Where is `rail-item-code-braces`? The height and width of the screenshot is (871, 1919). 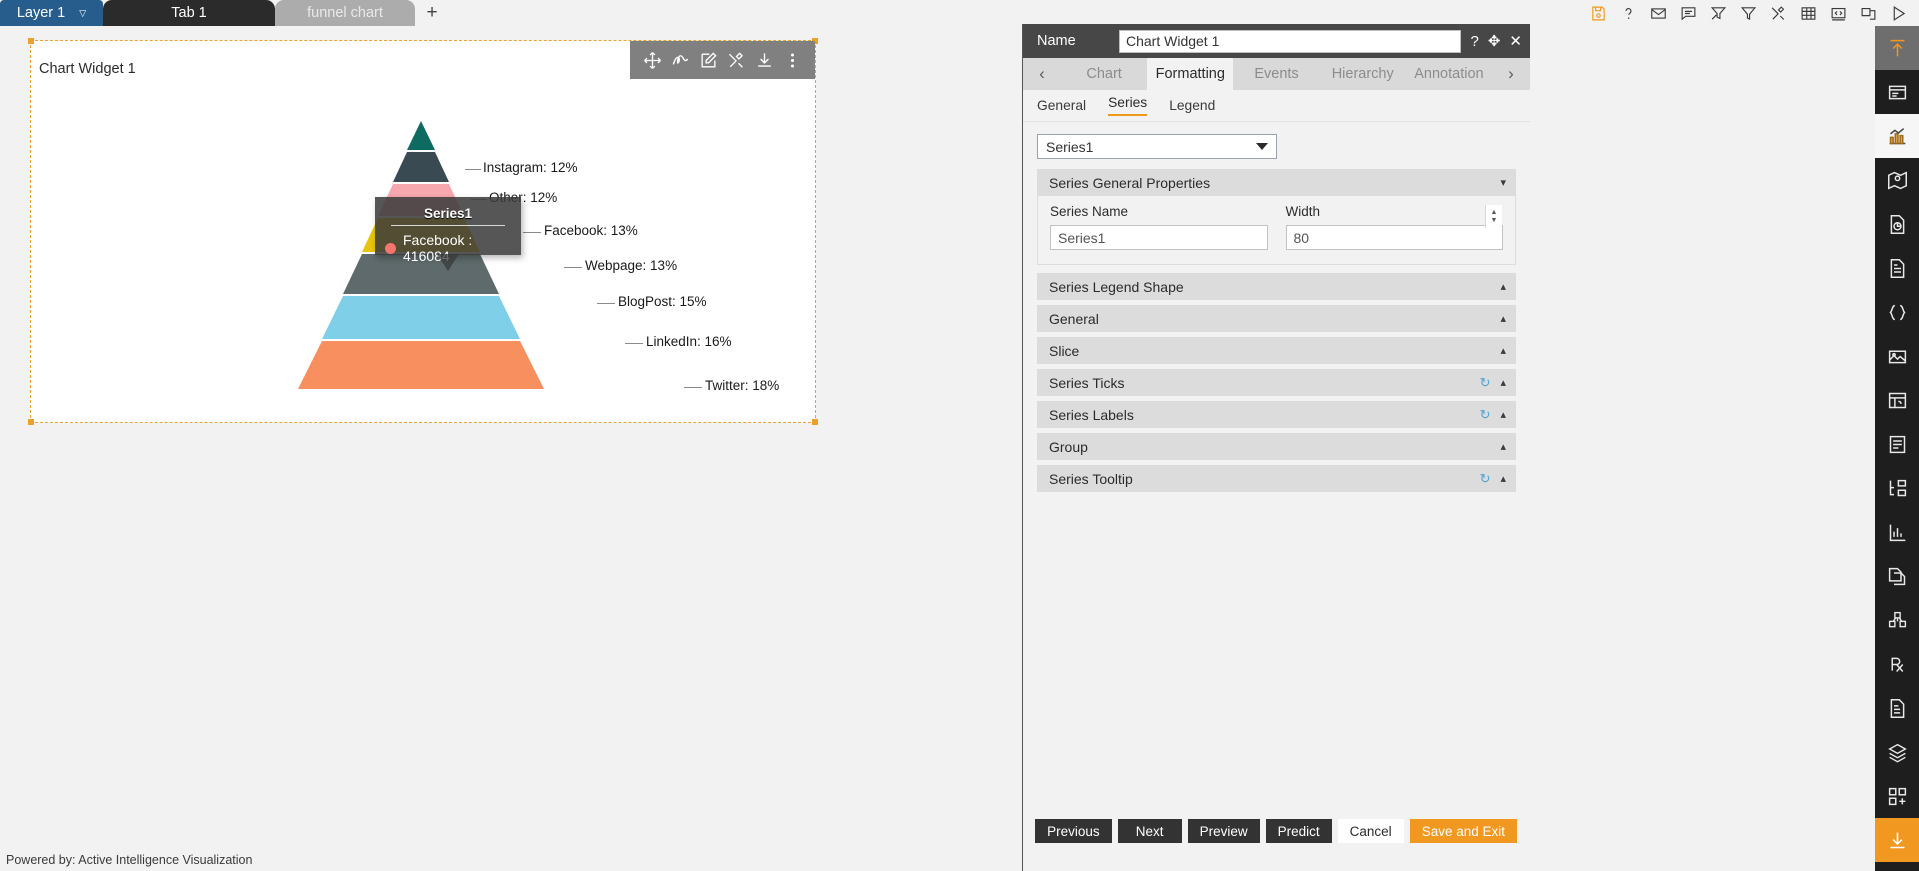
rail-item-code-braces is located at coordinates (1897, 312).